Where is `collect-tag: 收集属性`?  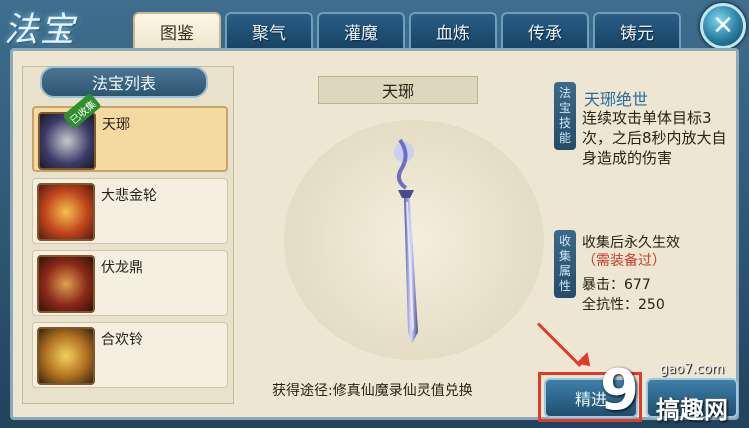
collect-tag: 收集属性 is located at coordinates (565, 264).